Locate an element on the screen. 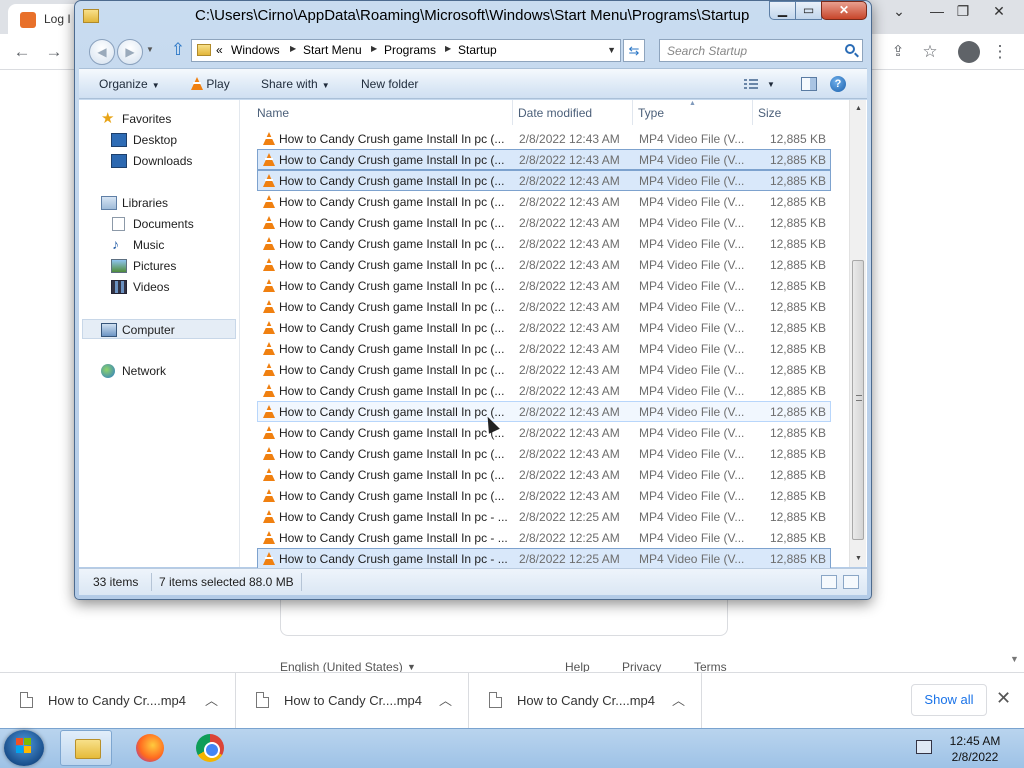 Image resolution: width=1024 pixels, height=768 pixels. nav-pictures: Pictures is located at coordinates (158, 266).